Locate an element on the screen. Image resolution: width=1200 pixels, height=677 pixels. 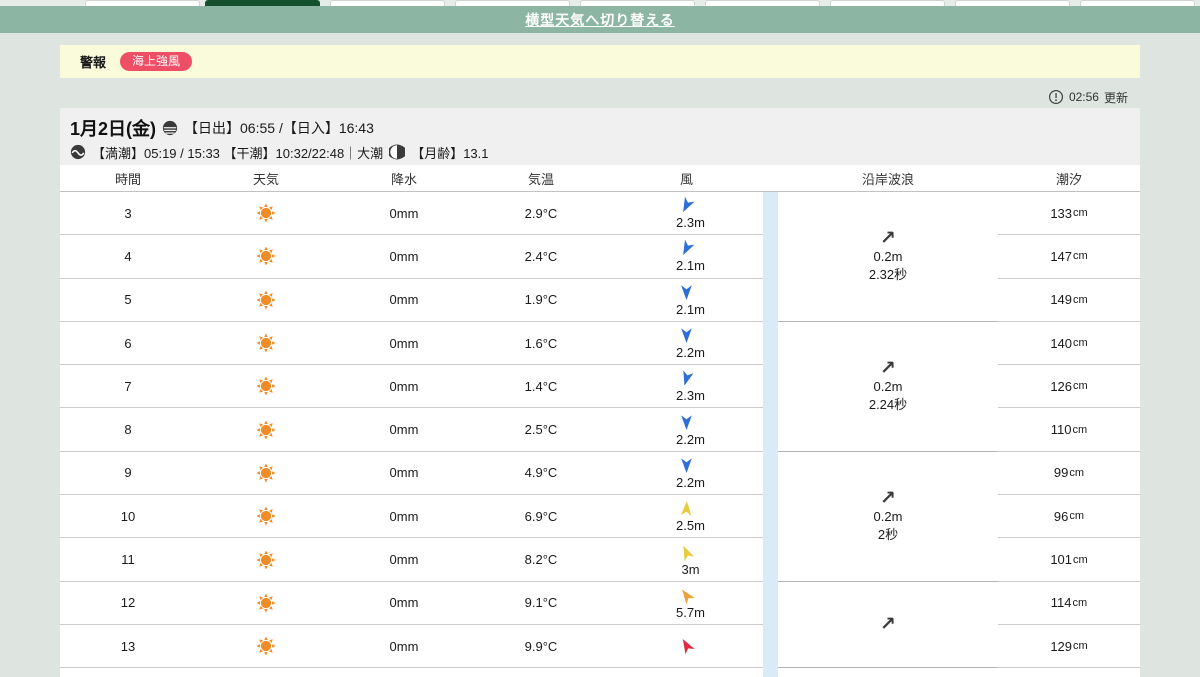
temp-cell: 8.2°C is located at coordinates (541, 560).